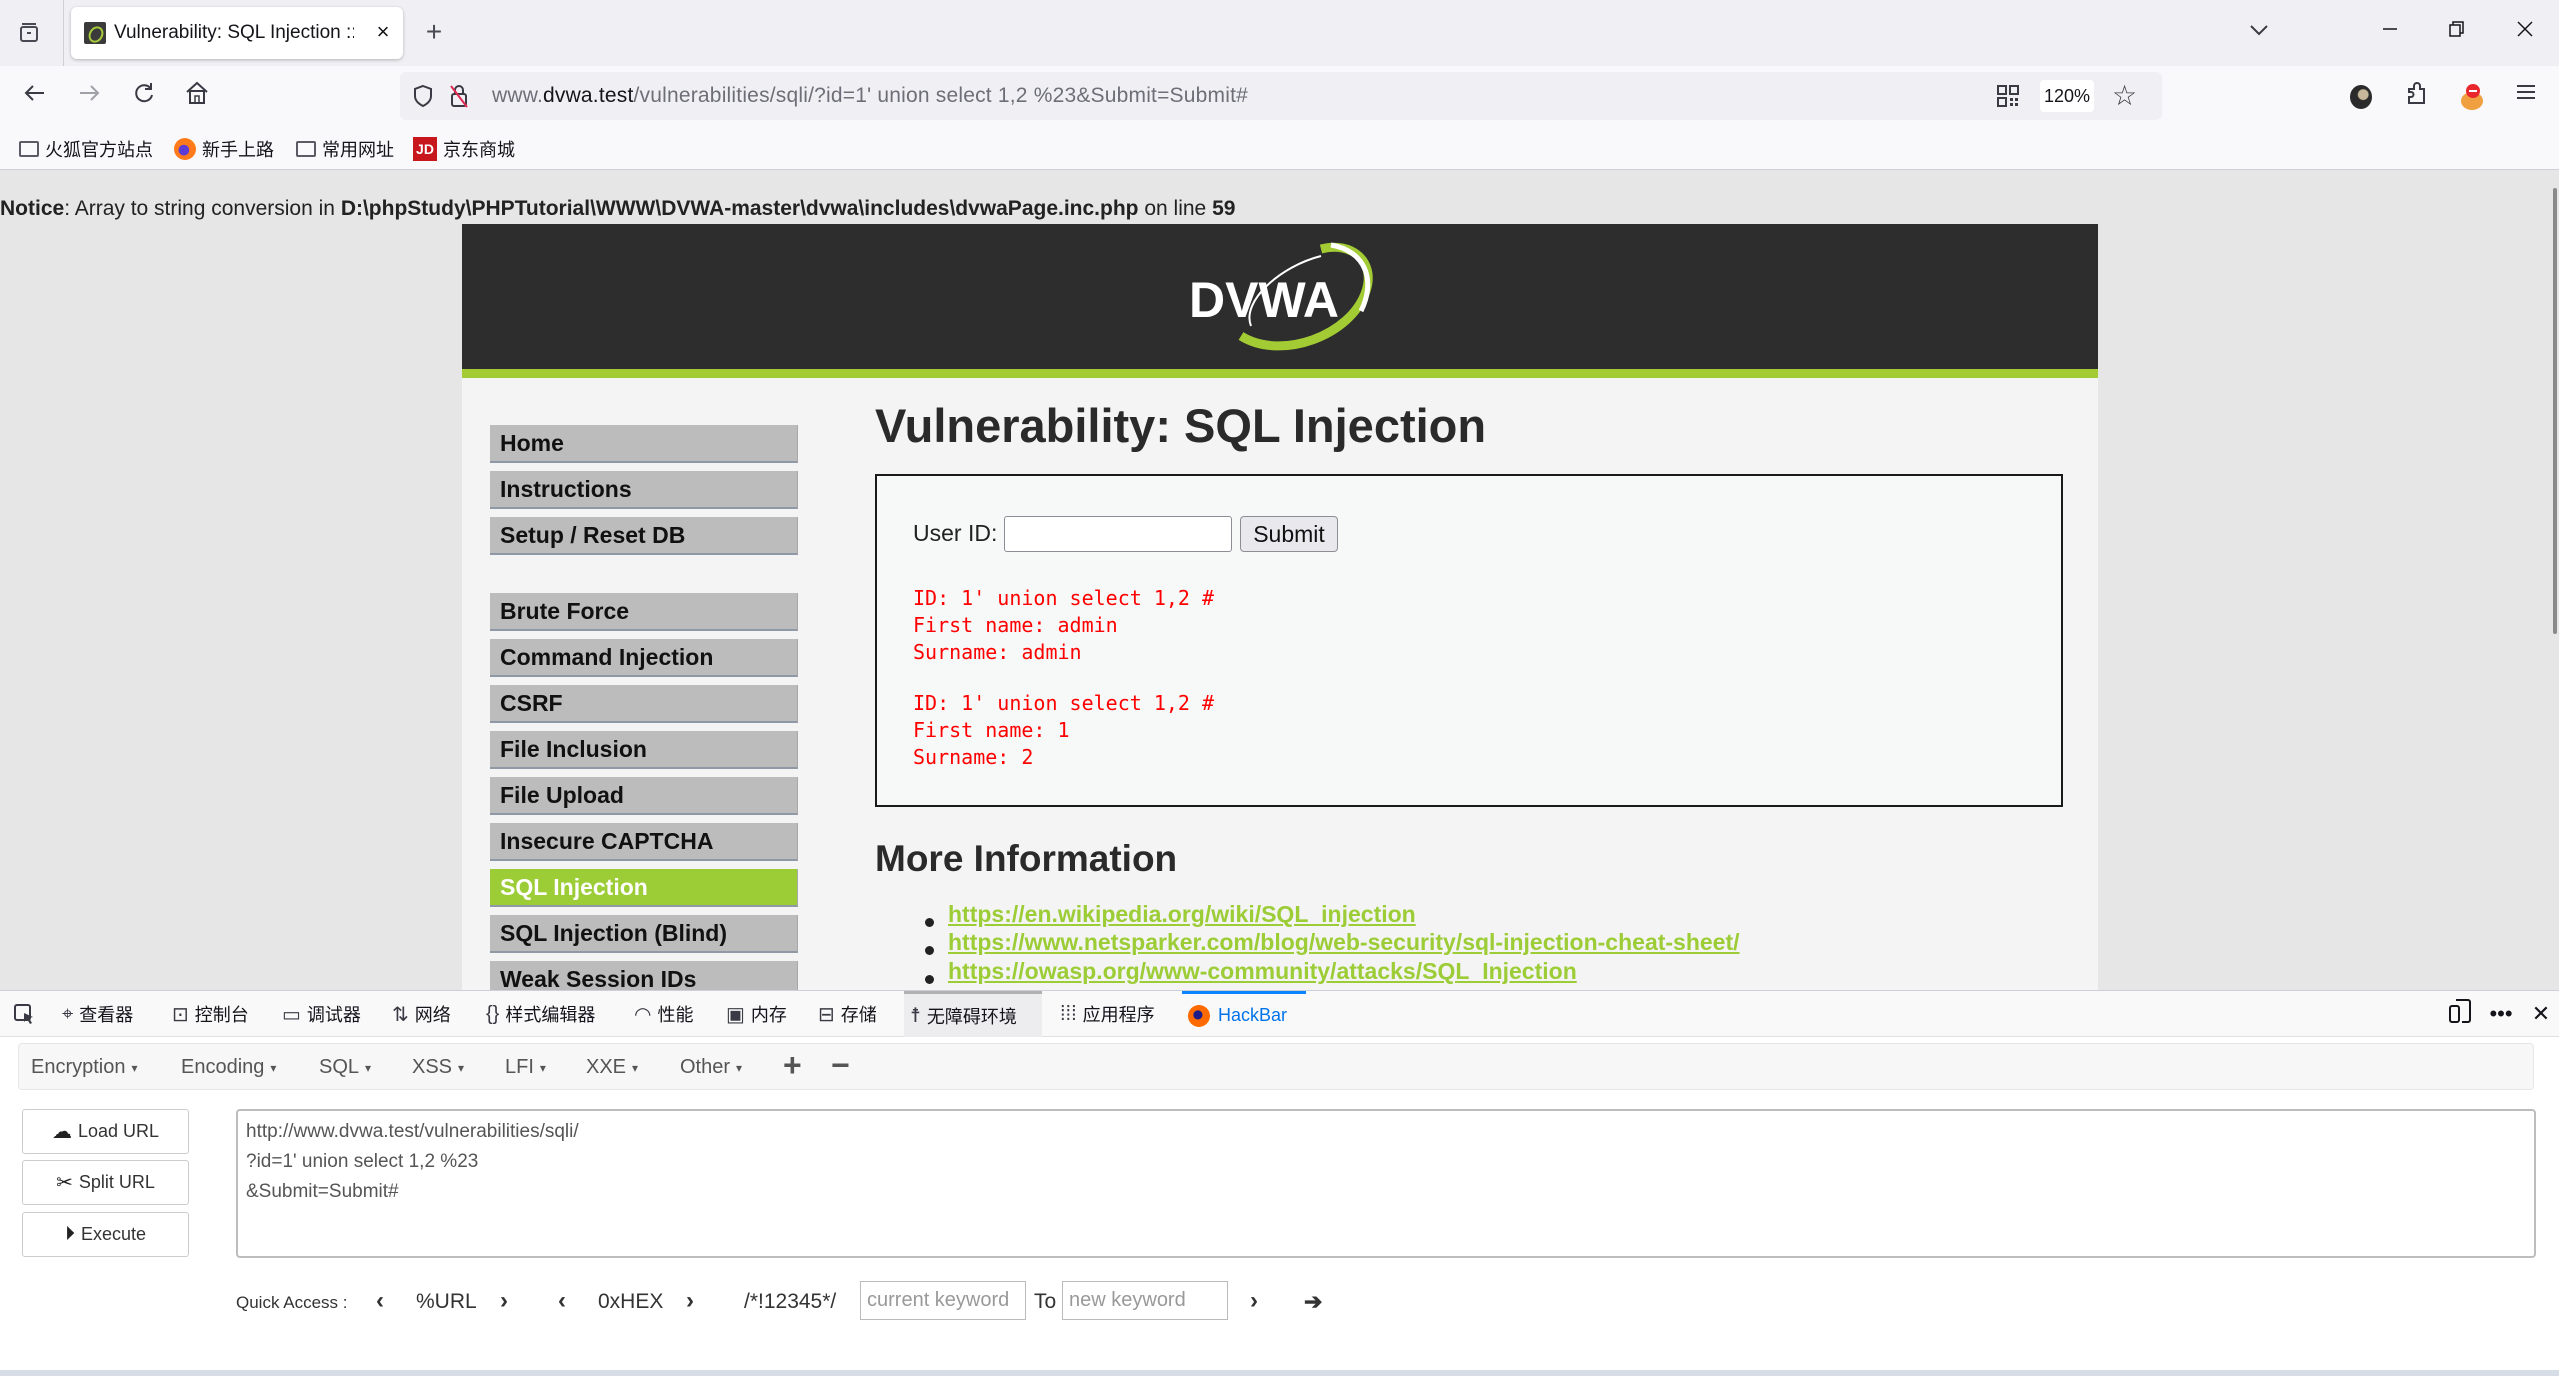  I want to click on bookmark-star-icon: ☆, so click(2124, 96).